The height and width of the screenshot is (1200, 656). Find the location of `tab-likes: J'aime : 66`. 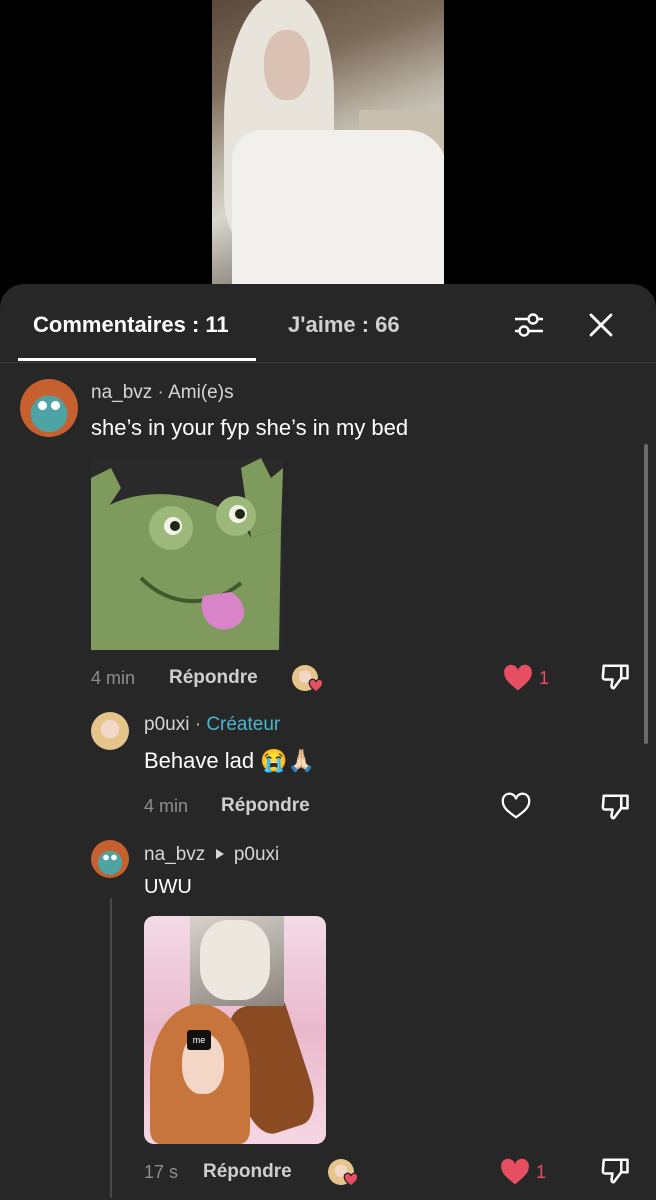

tab-likes: J'aime : 66 is located at coordinates (344, 325).